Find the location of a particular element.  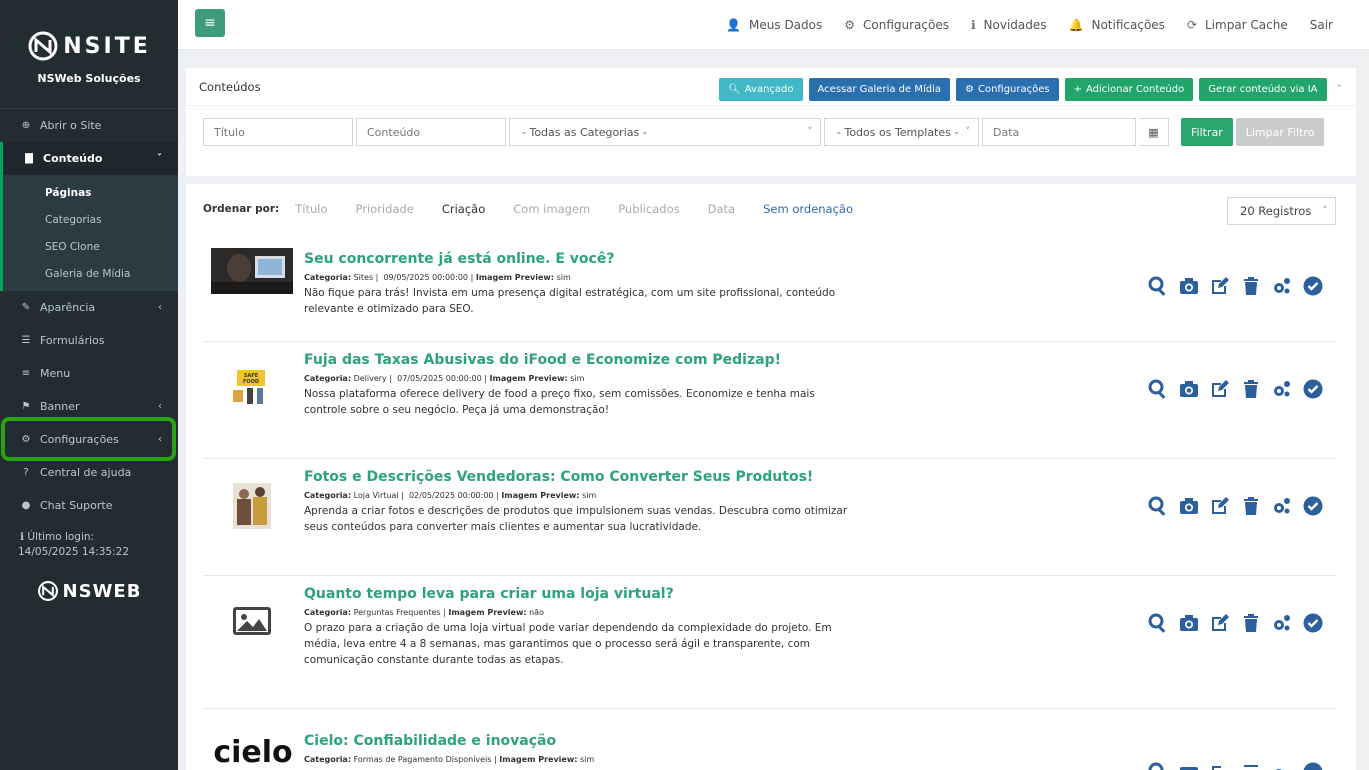

gerar-ia-button: Gerar conteúdo via IA is located at coordinates (1263, 89).